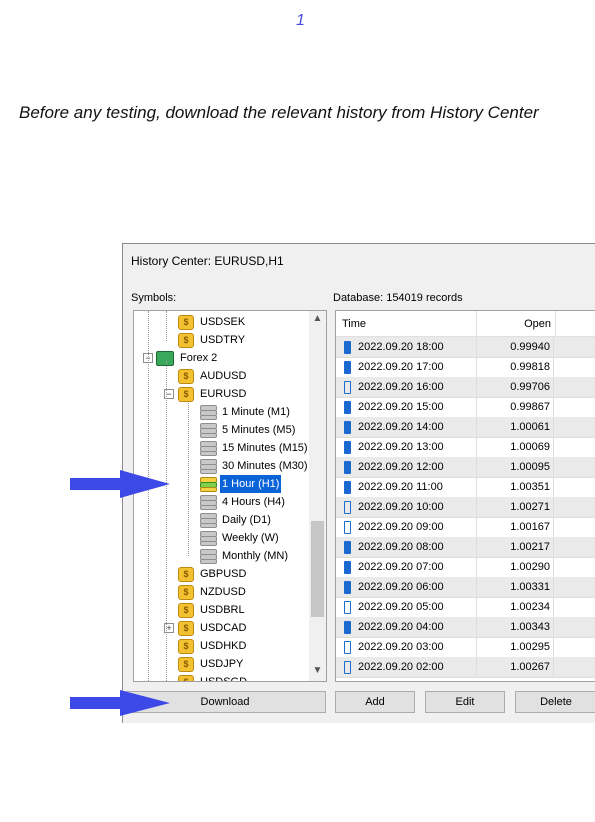 This screenshot has height=822, width=595. Describe the element at coordinates (465, 507) in the screenshot. I see `table-row: 2022.09.20 10:00 1.00271` at that location.